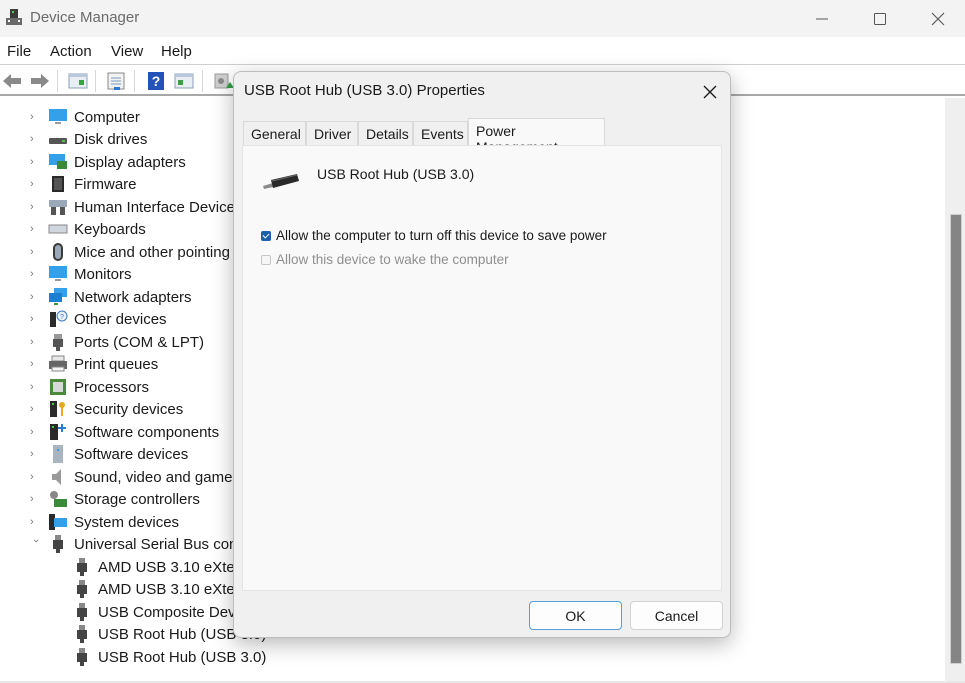 The height and width of the screenshot is (683, 965). I want to click on tree-item-mice: › Mice and other pointing, so click(115, 252).